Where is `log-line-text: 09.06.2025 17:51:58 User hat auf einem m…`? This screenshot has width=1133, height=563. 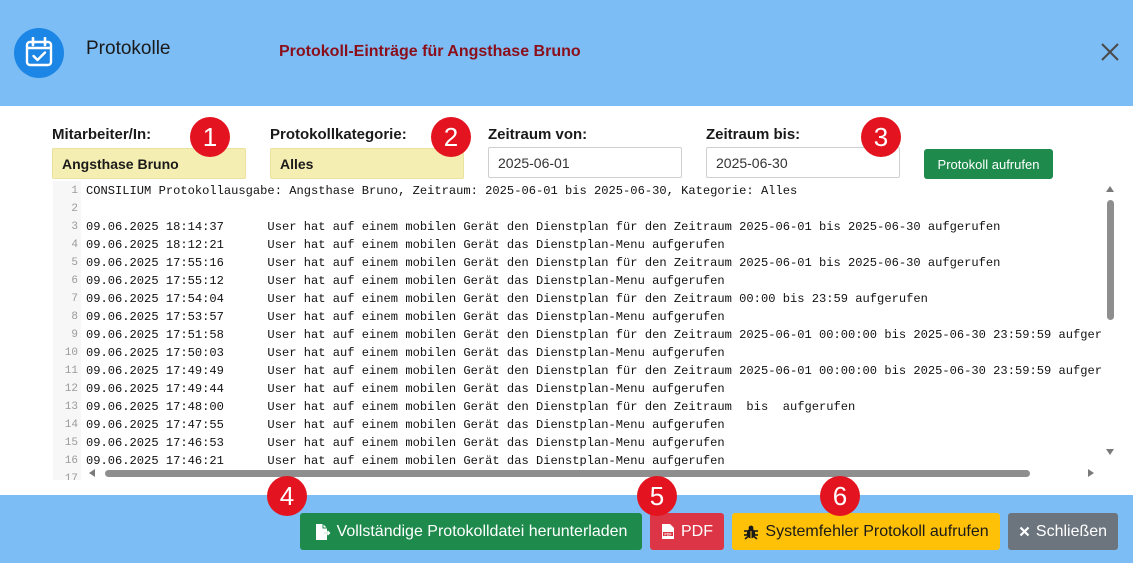
log-line-text: 09.06.2025 17:51:58 User hat auf einem m… is located at coordinates (598, 335).